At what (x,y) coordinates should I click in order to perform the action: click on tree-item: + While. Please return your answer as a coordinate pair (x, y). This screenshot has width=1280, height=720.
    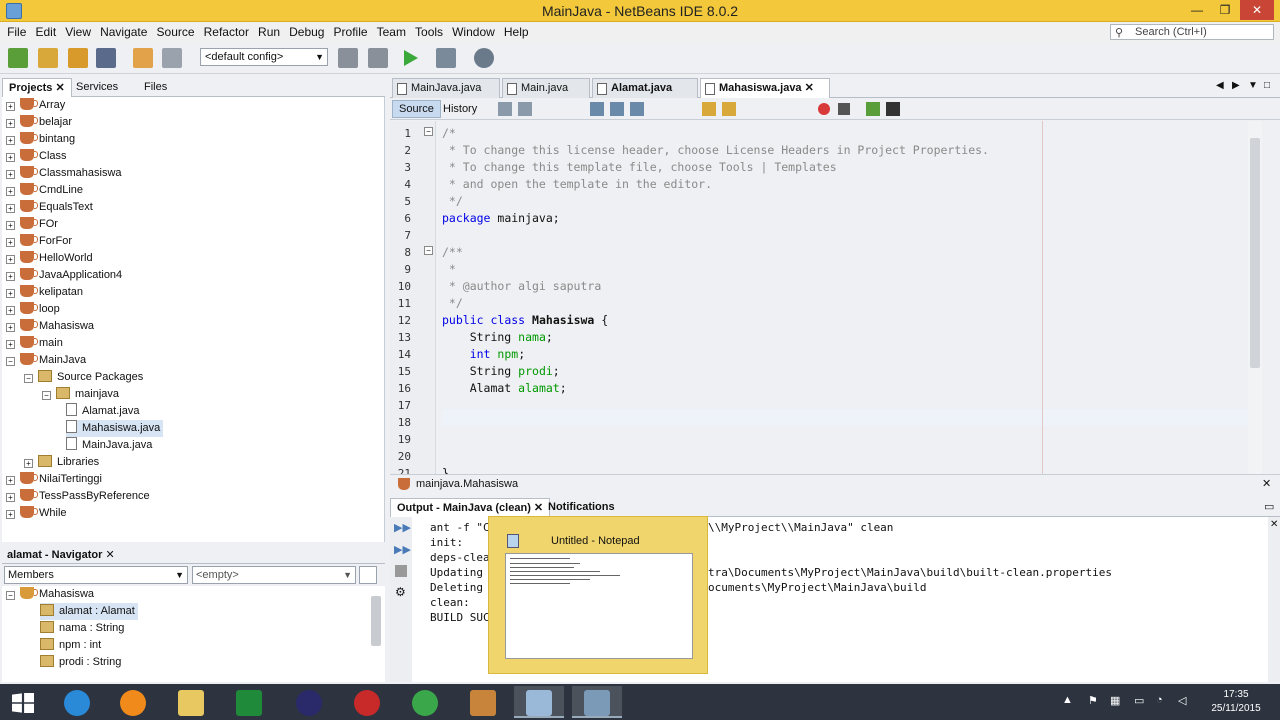
    Looking at the image, I should click on (36, 513).